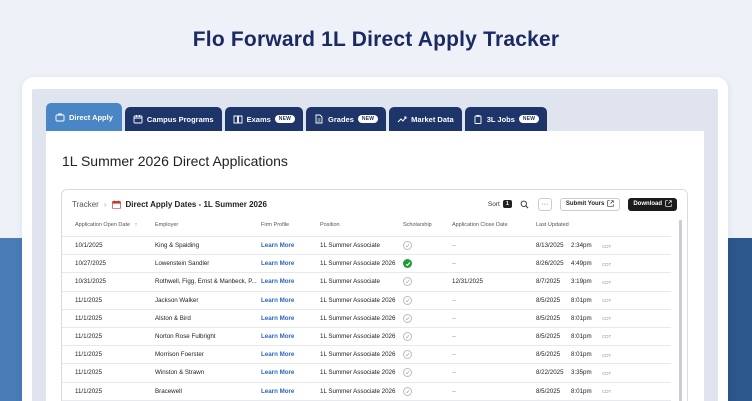 This screenshot has width=752, height=401. What do you see at coordinates (581, 282) in the screenshot?
I see `cell-updated-time: 3:19pm` at bounding box center [581, 282].